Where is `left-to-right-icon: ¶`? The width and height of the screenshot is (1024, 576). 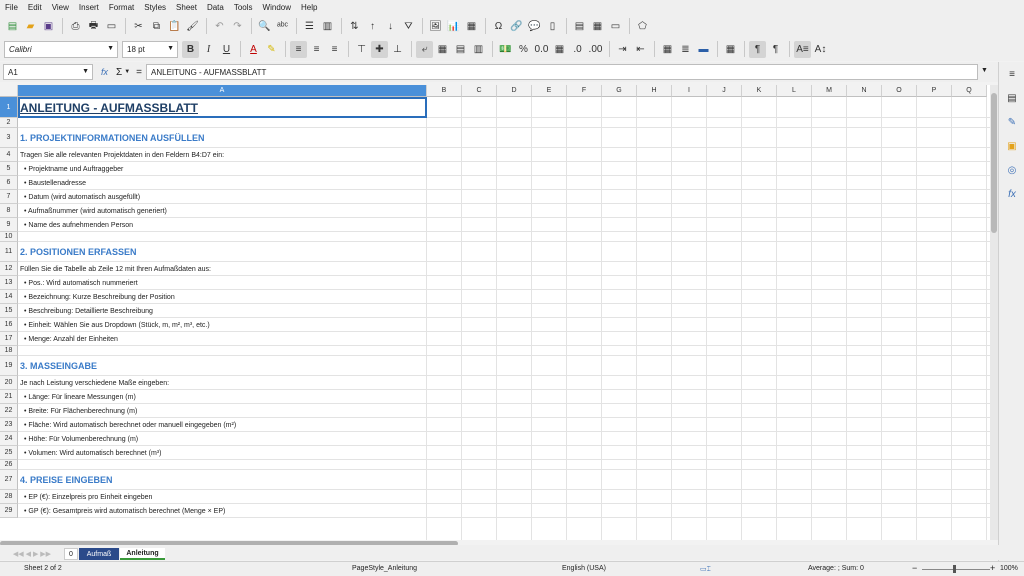 left-to-right-icon: ¶ is located at coordinates (757, 49).